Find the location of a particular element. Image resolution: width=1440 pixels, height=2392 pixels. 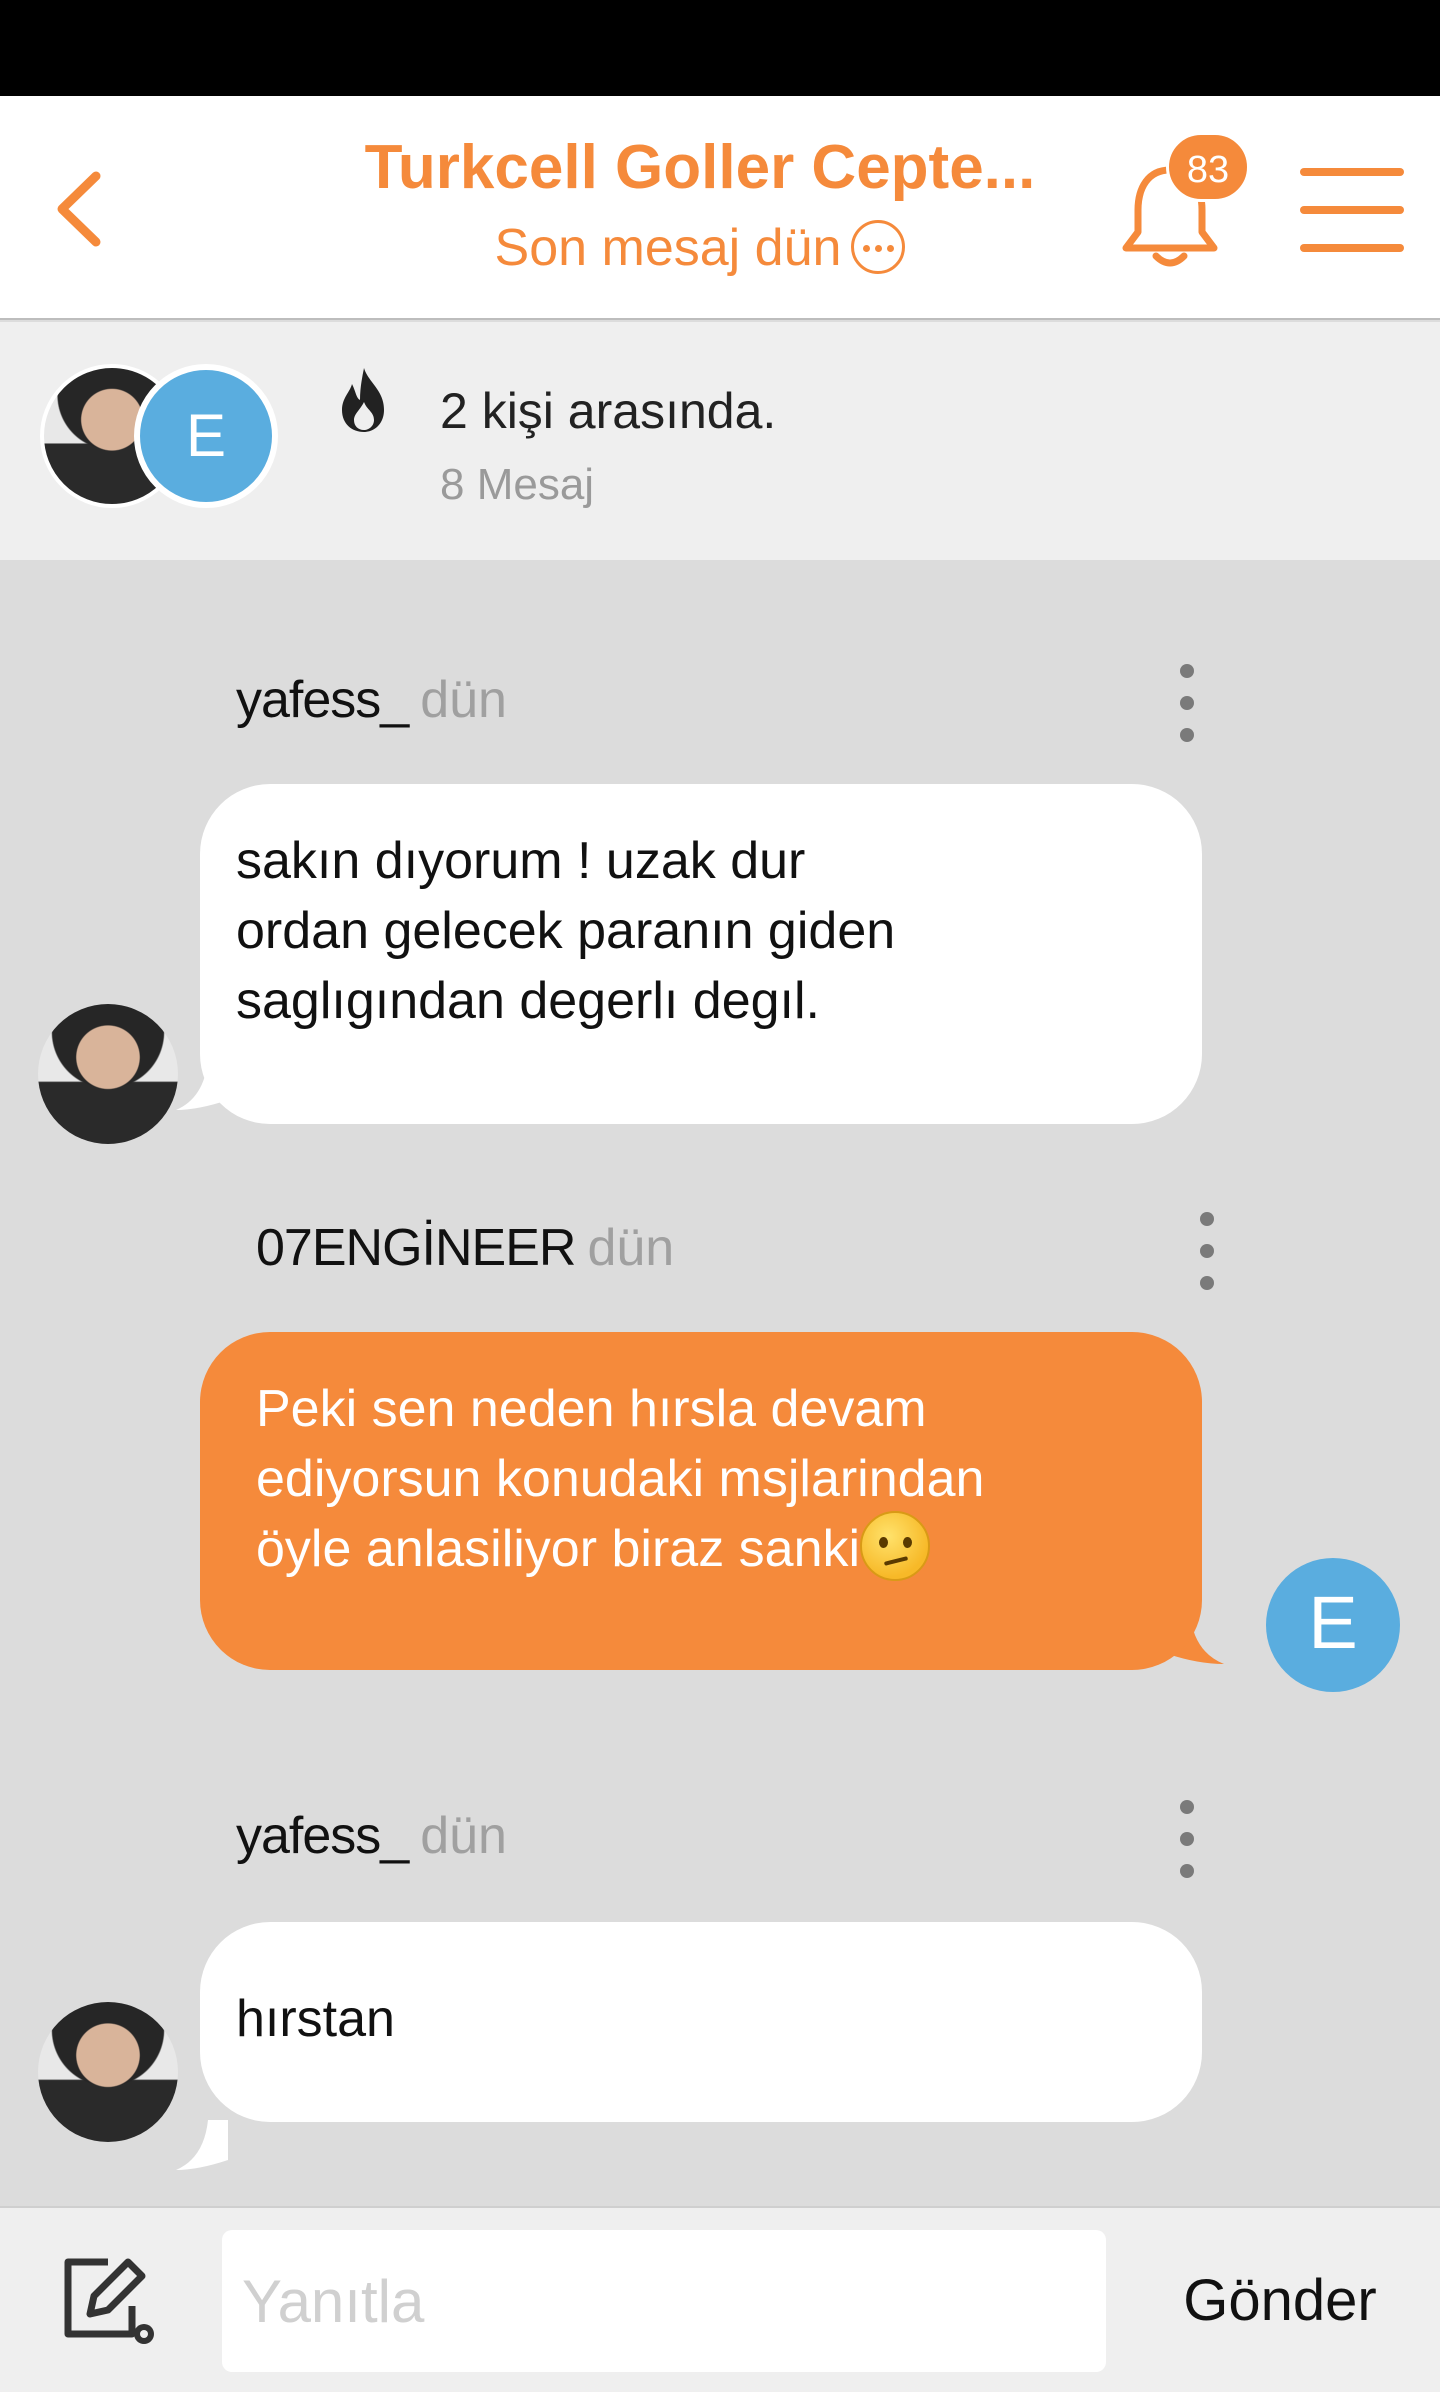

message-line: hırstan is located at coordinates (315, 2019).